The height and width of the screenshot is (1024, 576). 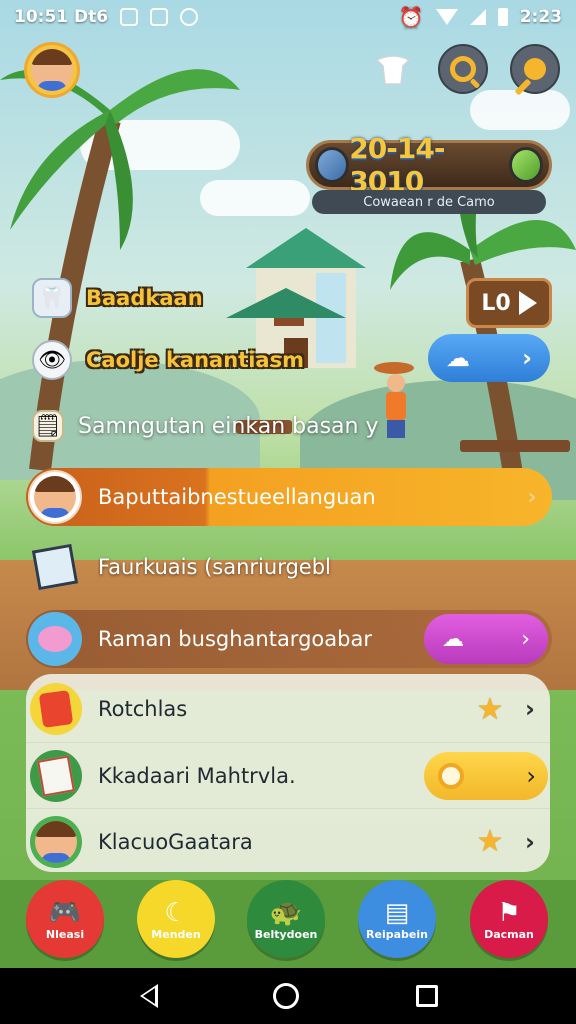 What do you see at coordinates (489, 358) in the screenshot?
I see `blue-action-button: ☁ ›` at bounding box center [489, 358].